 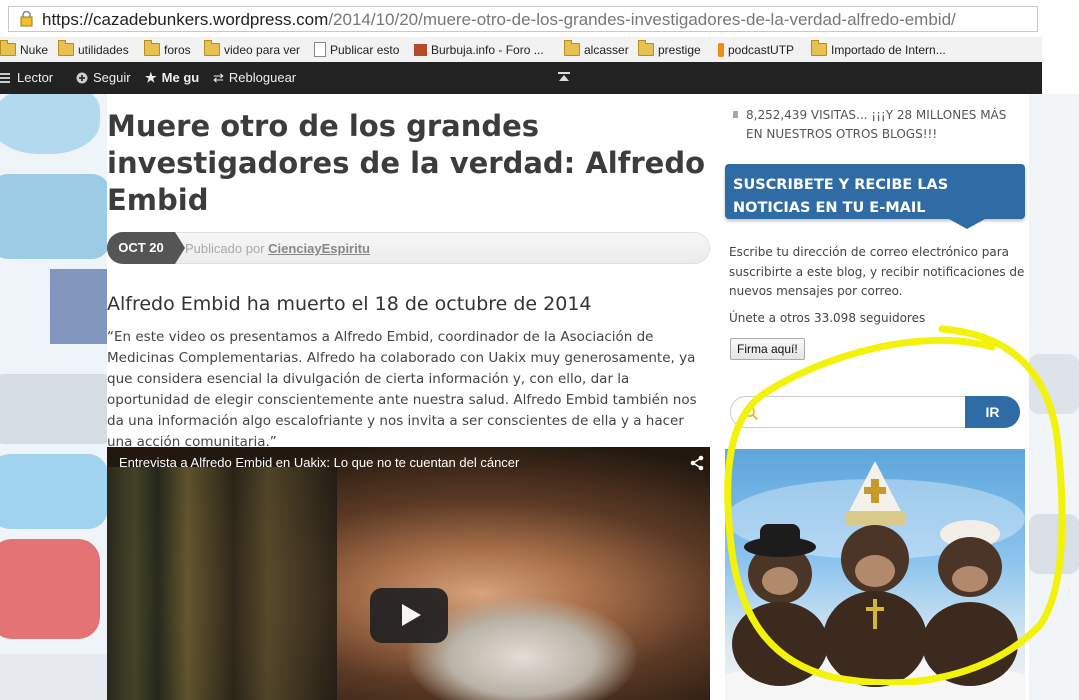 What do you see at coordinates (320, 49) in the screenshot?
I see `page-icon` at bounding box center [320, 49].